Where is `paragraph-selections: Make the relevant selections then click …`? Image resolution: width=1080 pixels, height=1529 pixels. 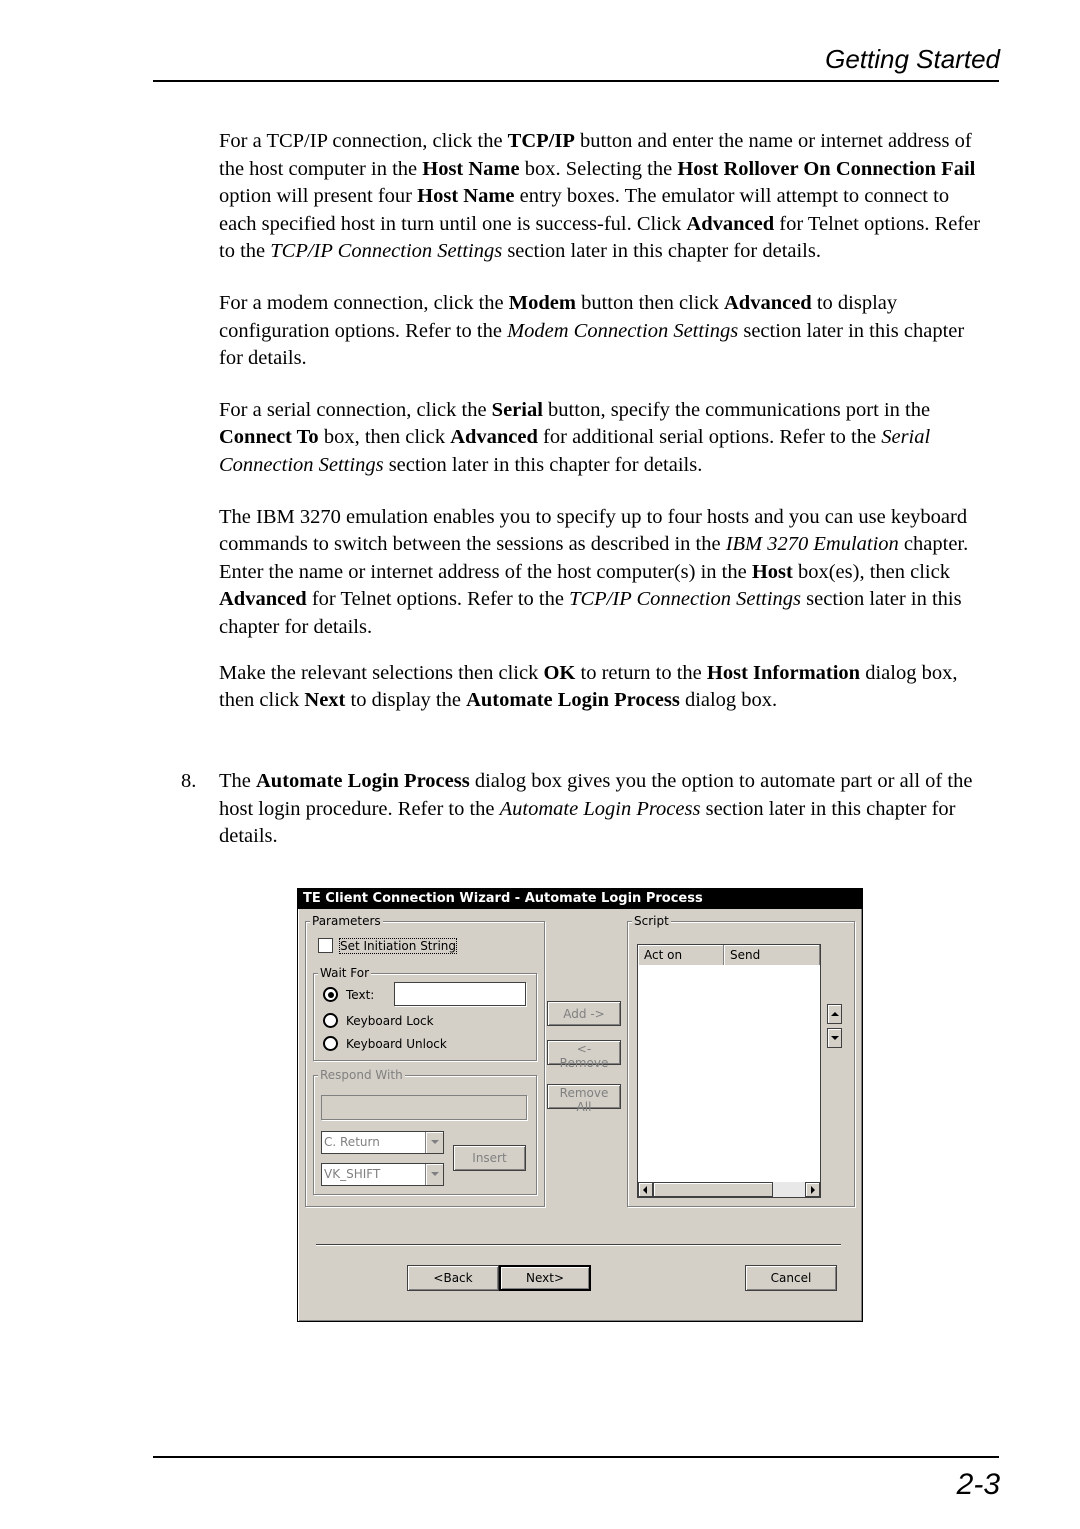
paragraph-selections: Make the relevant selections then click … is located at coordinates (588, 686).